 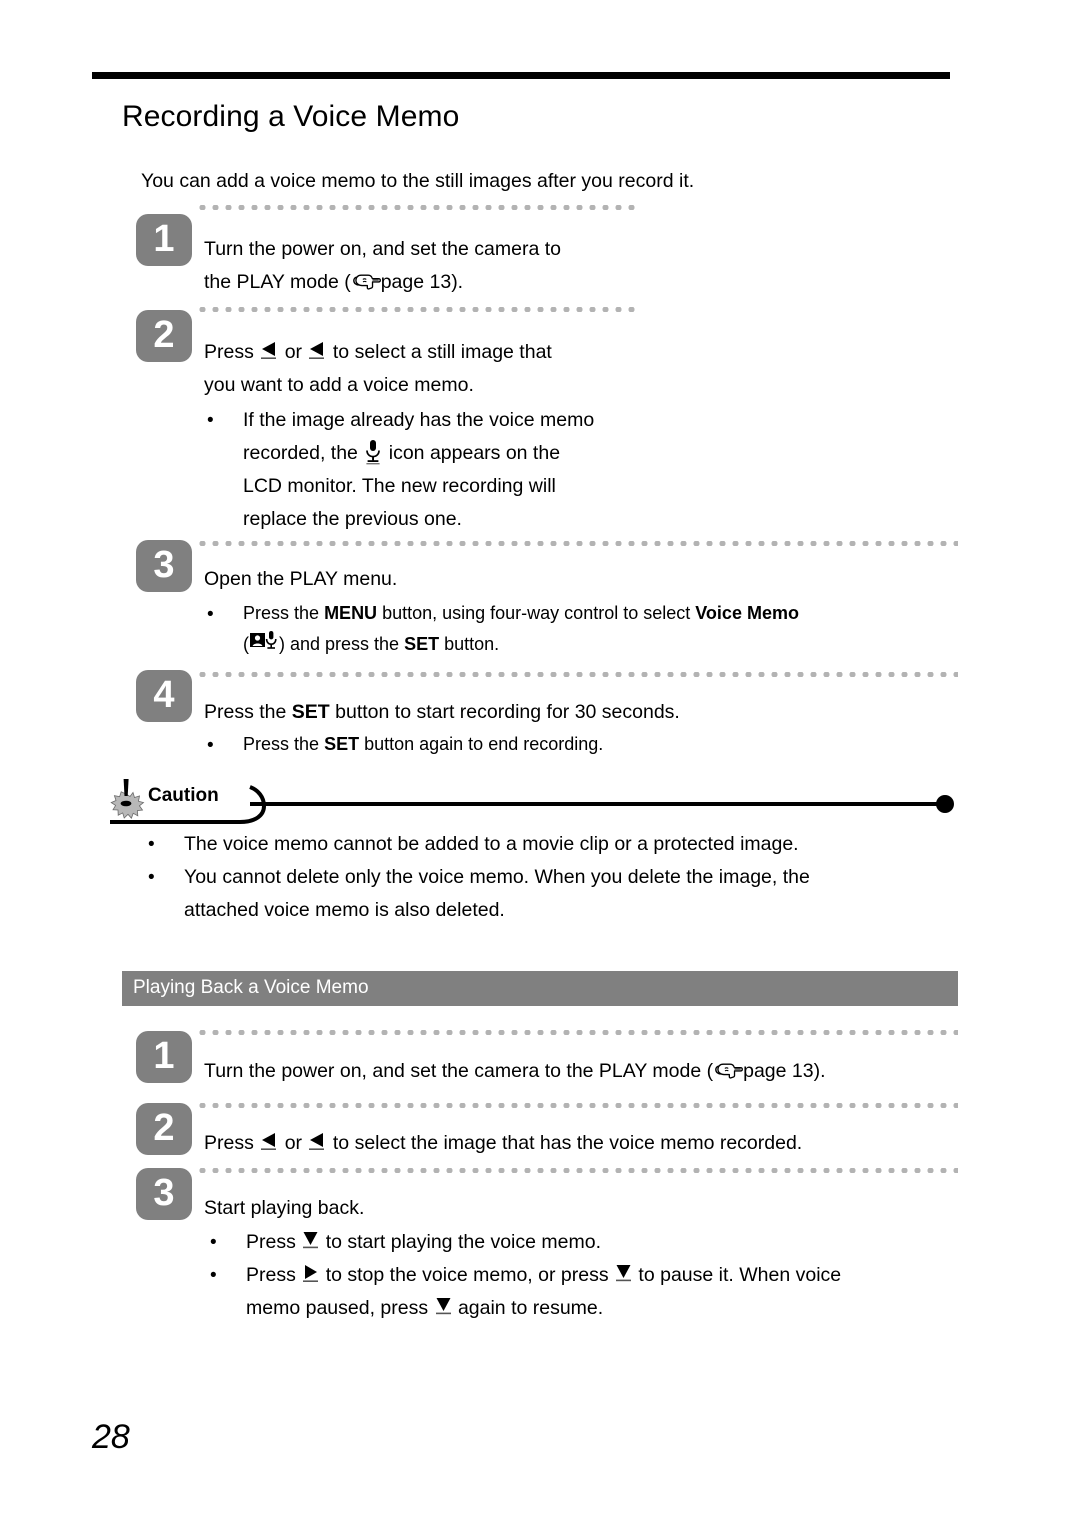 I want to click on step-3-bullet-1-mid: button, using four-way control to select, so click(x=536, y=613).